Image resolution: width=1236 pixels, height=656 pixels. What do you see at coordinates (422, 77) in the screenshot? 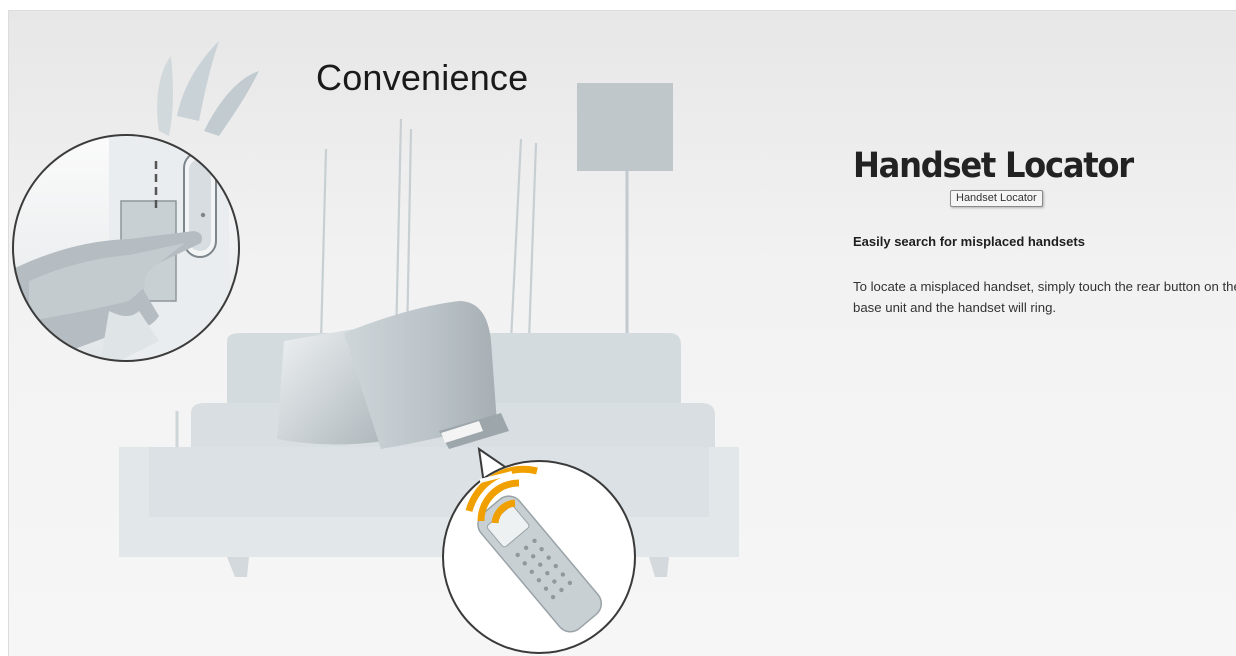
I see `illustration-heading: Convenience` at bounding box center [422, 77].